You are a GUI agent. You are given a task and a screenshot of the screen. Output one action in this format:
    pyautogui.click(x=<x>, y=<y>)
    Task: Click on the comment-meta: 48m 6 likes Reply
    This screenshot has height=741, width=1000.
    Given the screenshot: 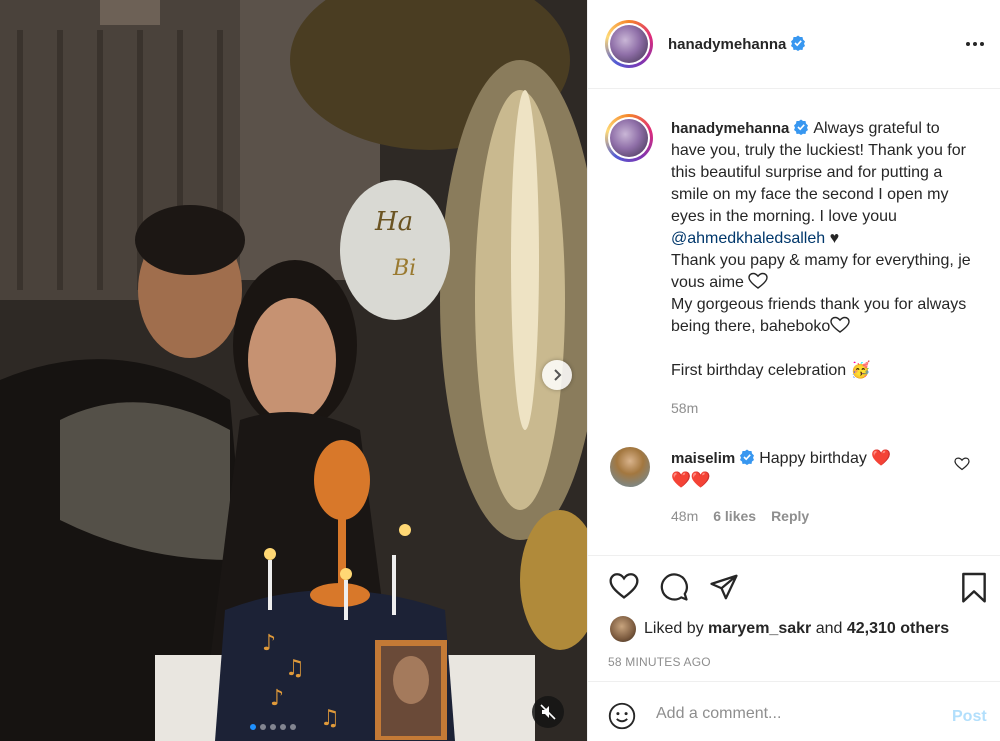 What is the action you would take?
    pyautogui.click(x=740, y=516)
    